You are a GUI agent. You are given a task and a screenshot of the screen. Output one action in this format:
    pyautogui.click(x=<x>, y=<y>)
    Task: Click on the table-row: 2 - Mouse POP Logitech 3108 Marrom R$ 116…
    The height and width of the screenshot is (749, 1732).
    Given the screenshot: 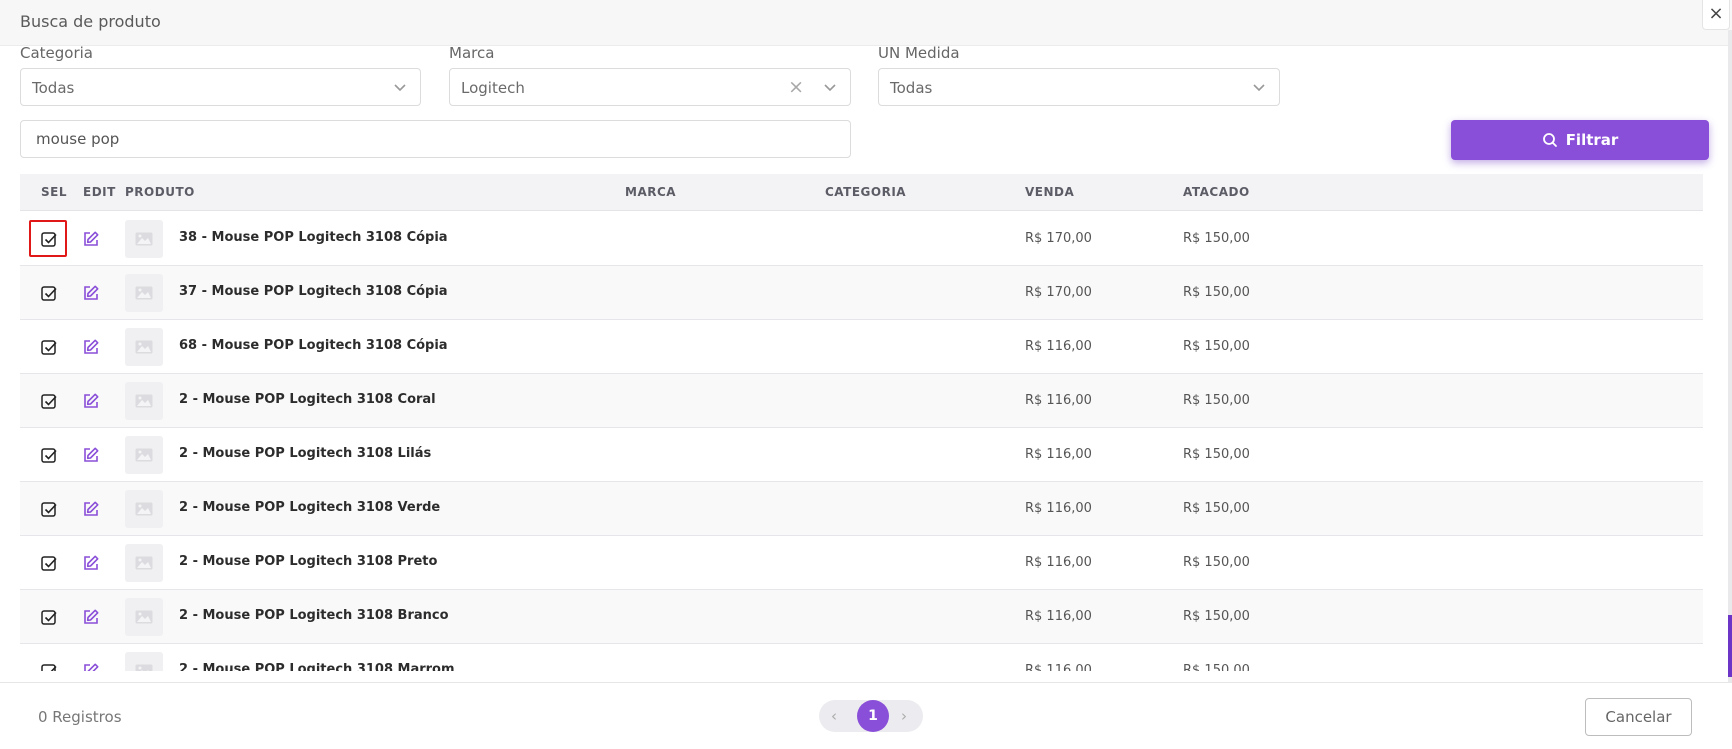 What is the action you would take?
    pyautogui.click(x=861, y=657)
    